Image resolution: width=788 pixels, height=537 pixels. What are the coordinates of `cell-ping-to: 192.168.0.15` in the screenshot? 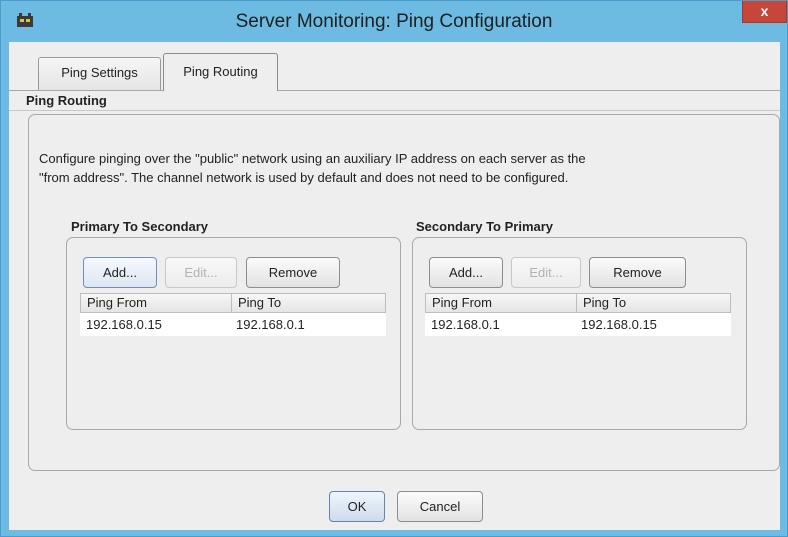 It's located at (619, 324).